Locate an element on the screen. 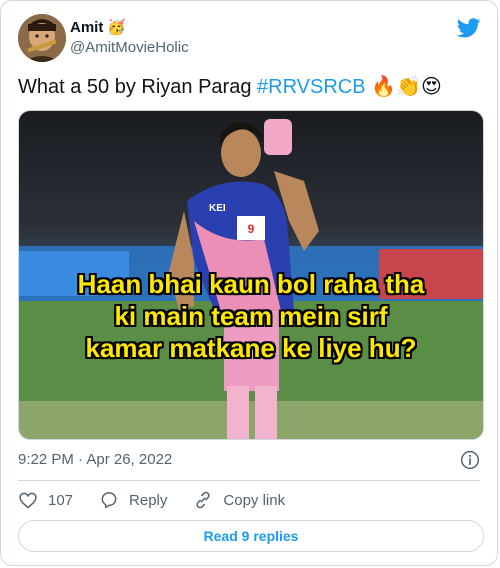  like-button: 107 is located at coordinates (45, 500).